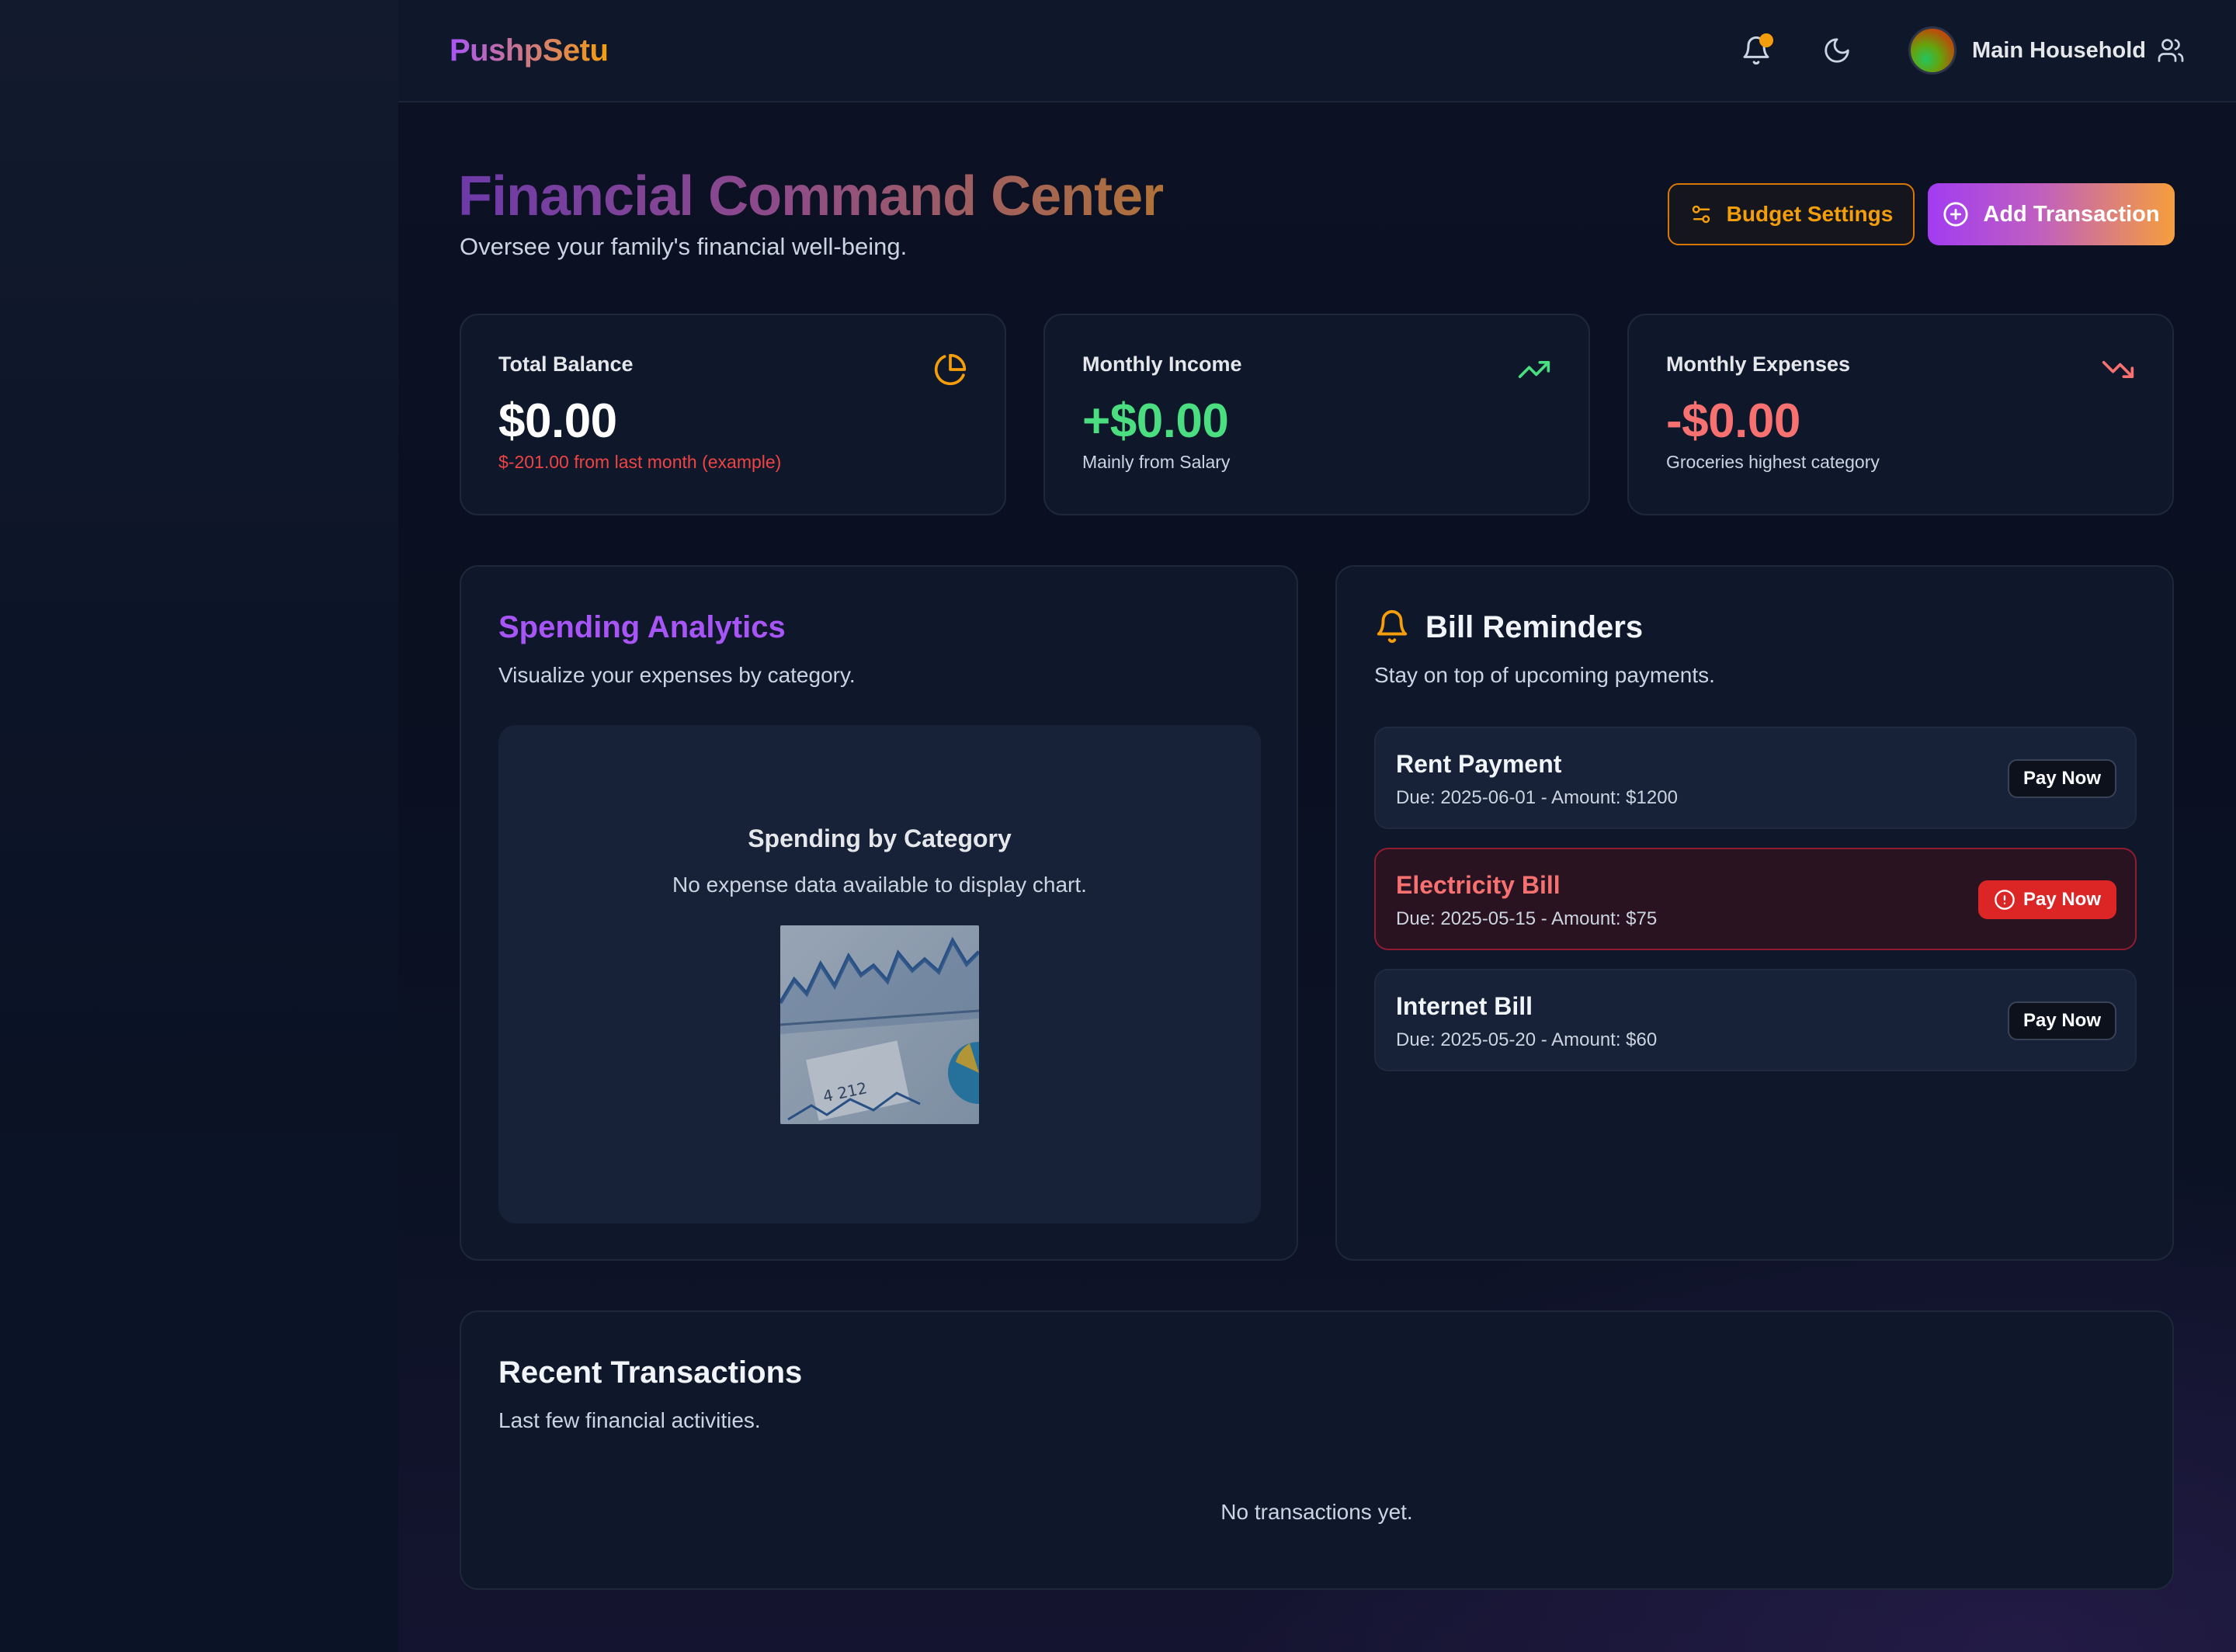 The height and width of the screenshot is (1652, 2236). Describe the element at coordinates (199, 567) in the screenshot. I see `sidebar-background` at that location.